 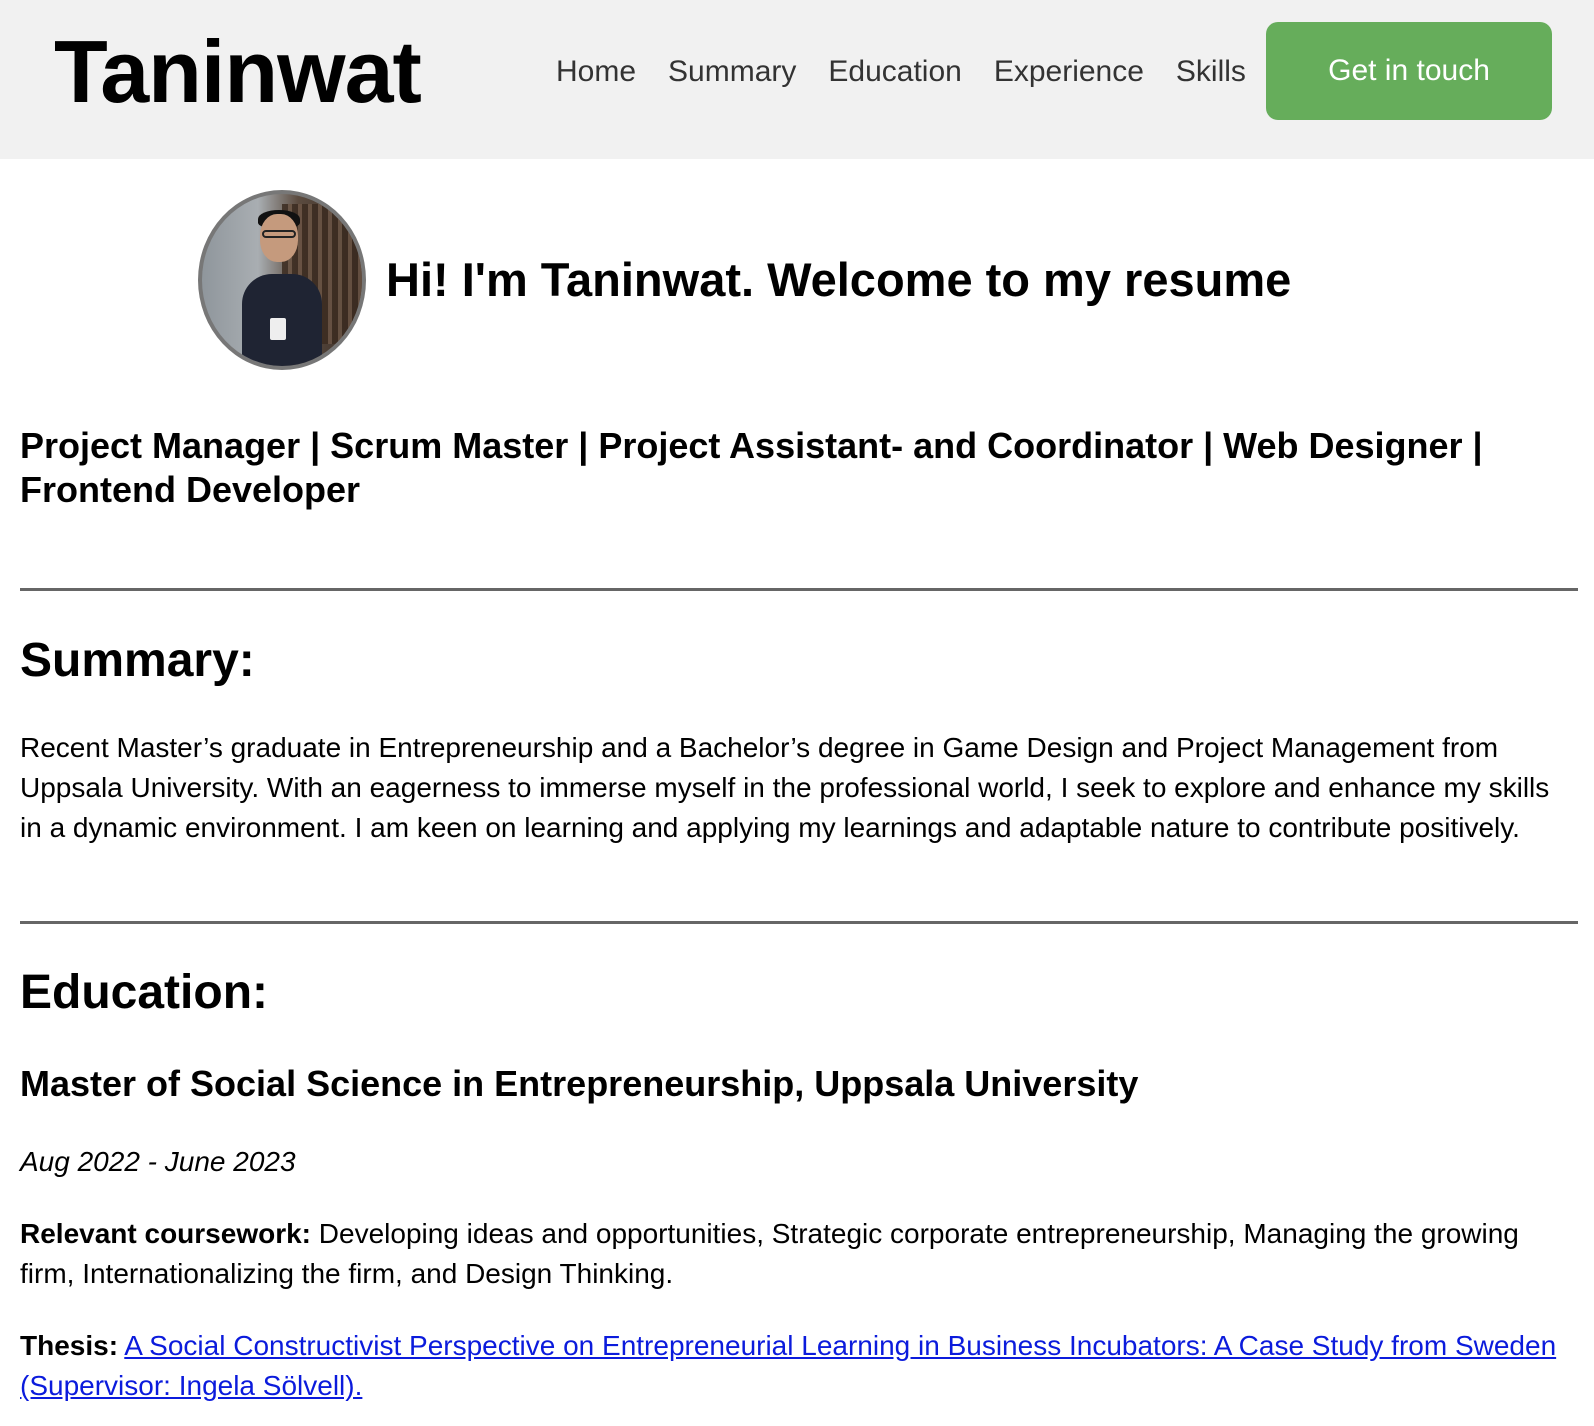 I want to click on profile-photo-icon, so click(x=282, y=280).